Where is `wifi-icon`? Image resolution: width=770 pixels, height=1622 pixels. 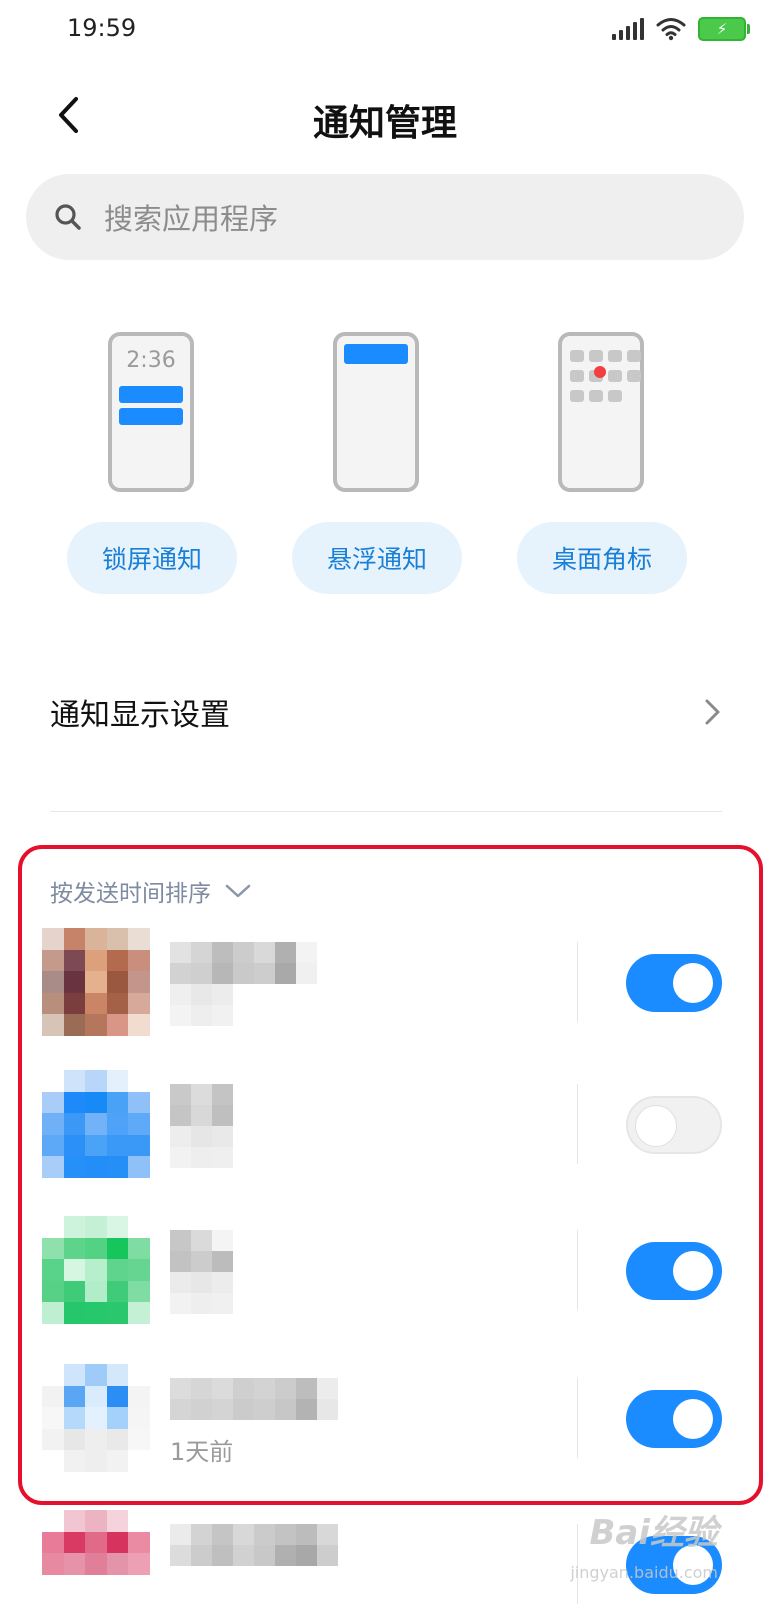
wifi-icon is located at coordinates (671, 29).